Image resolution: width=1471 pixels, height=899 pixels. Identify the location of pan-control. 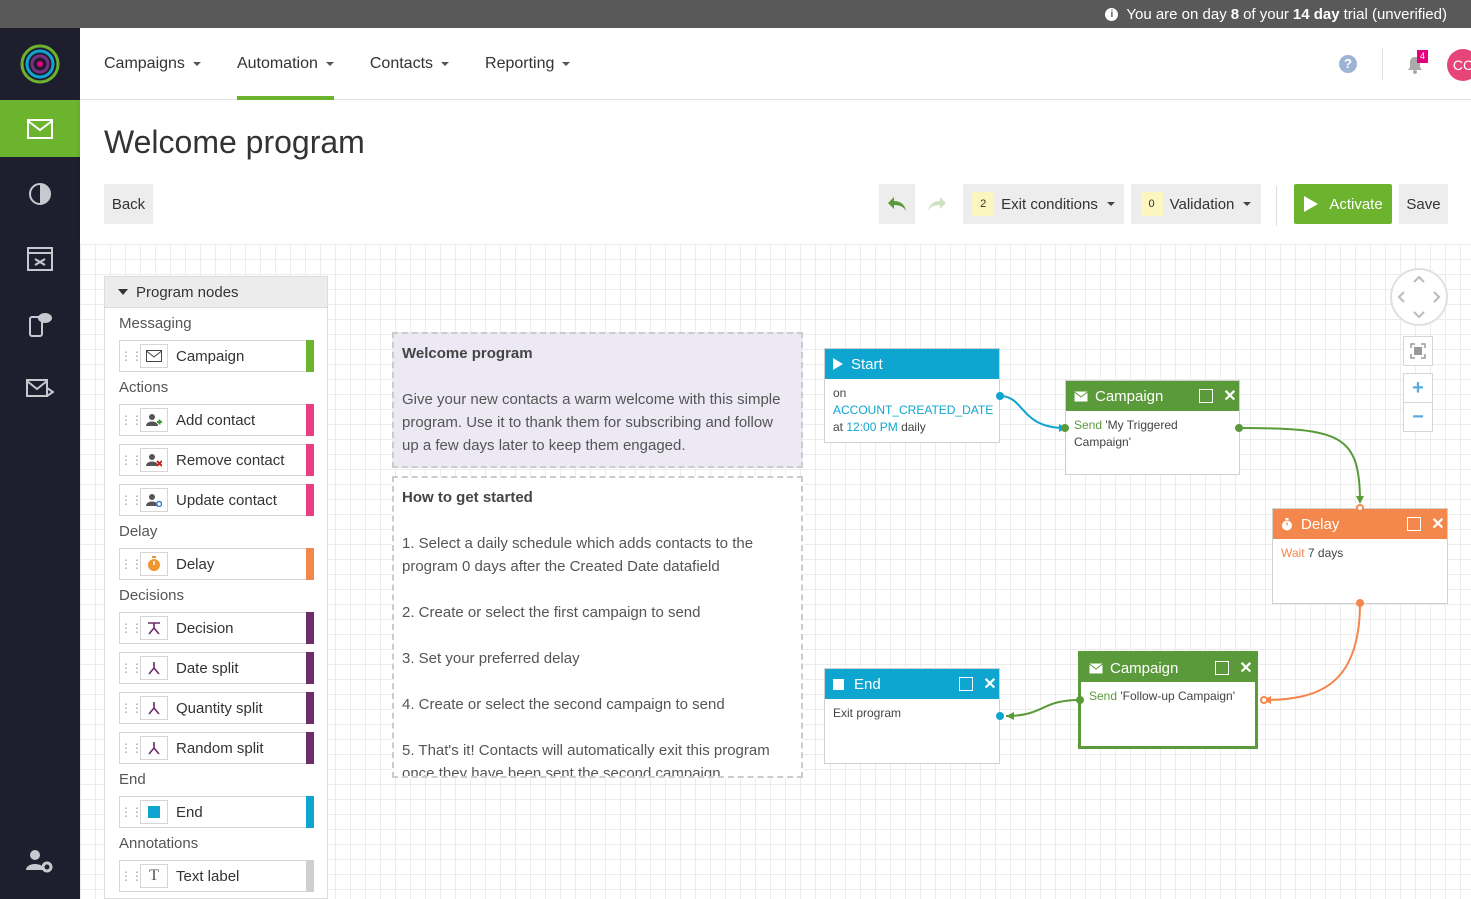
(1419, 297).